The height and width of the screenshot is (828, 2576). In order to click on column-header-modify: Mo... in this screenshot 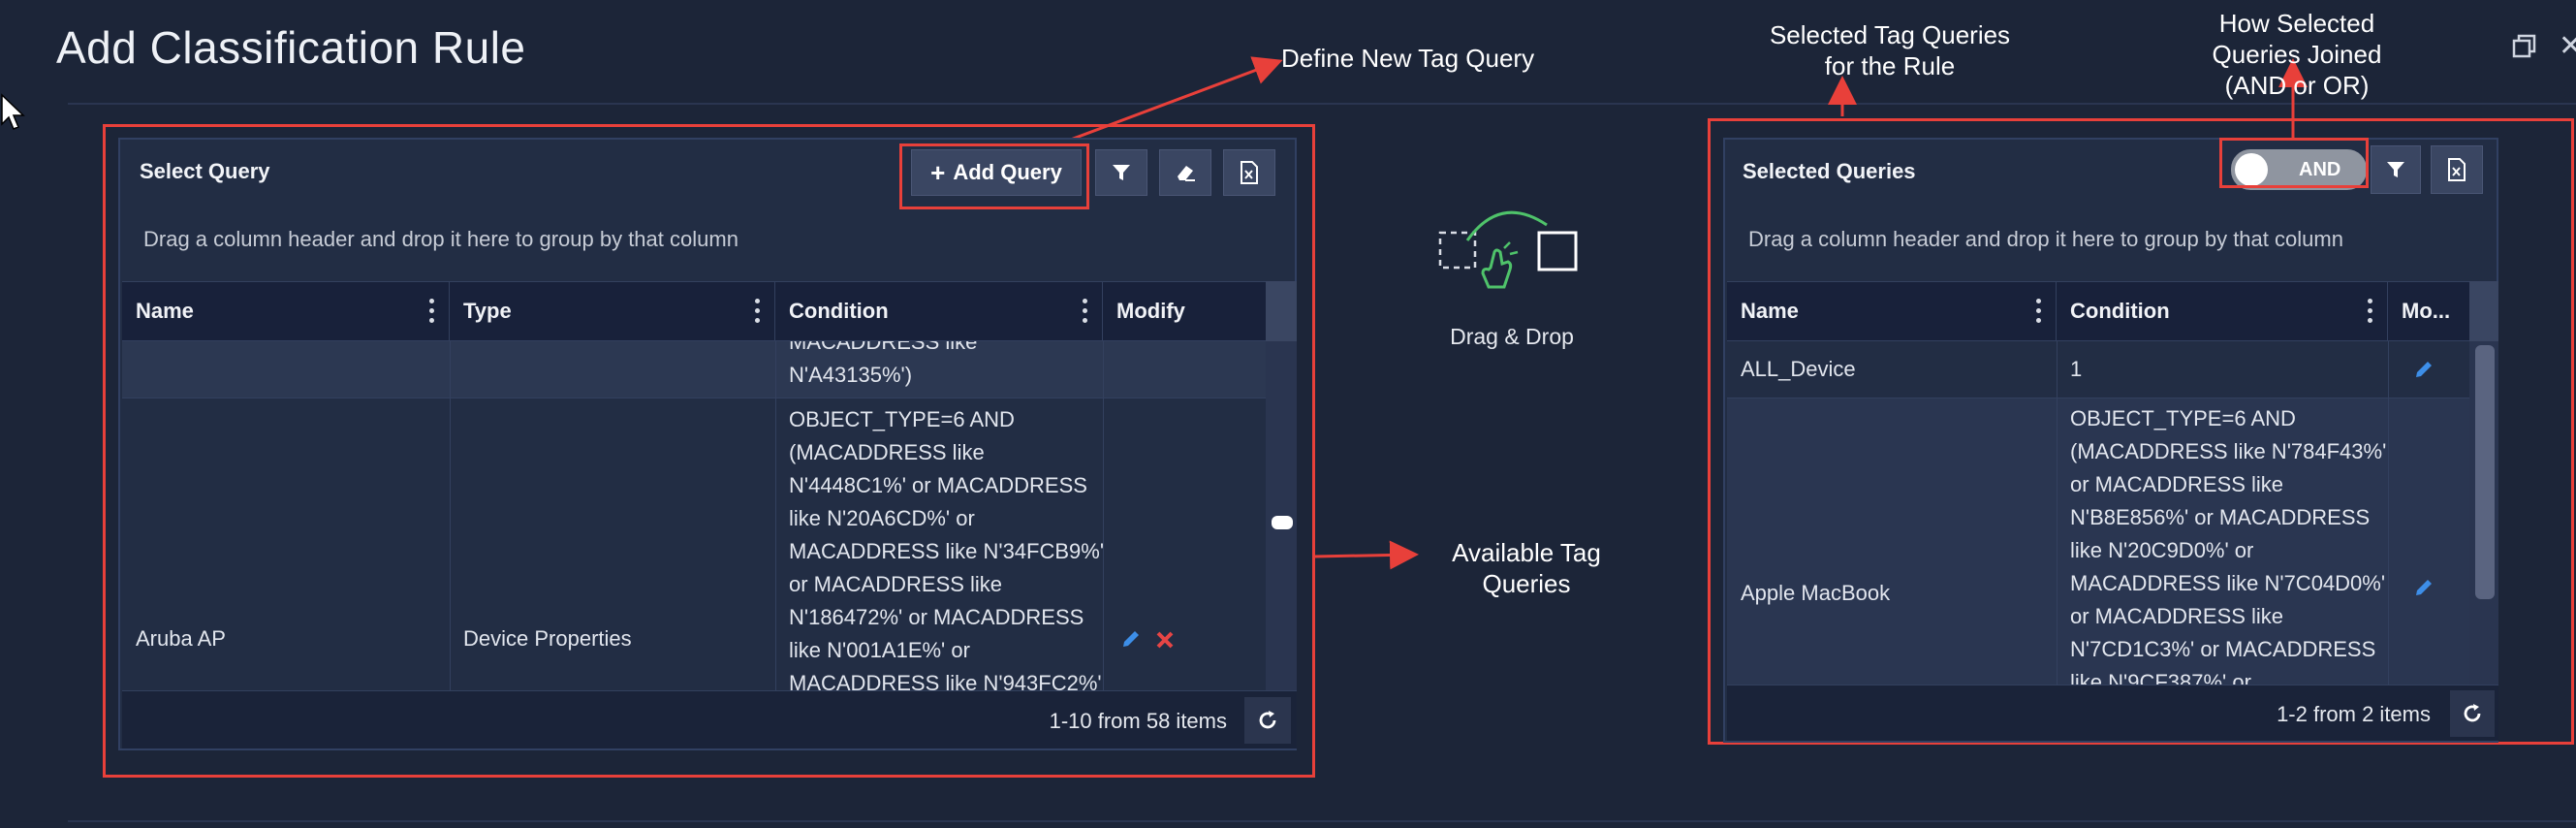, I will do `click(2430, 311)`.